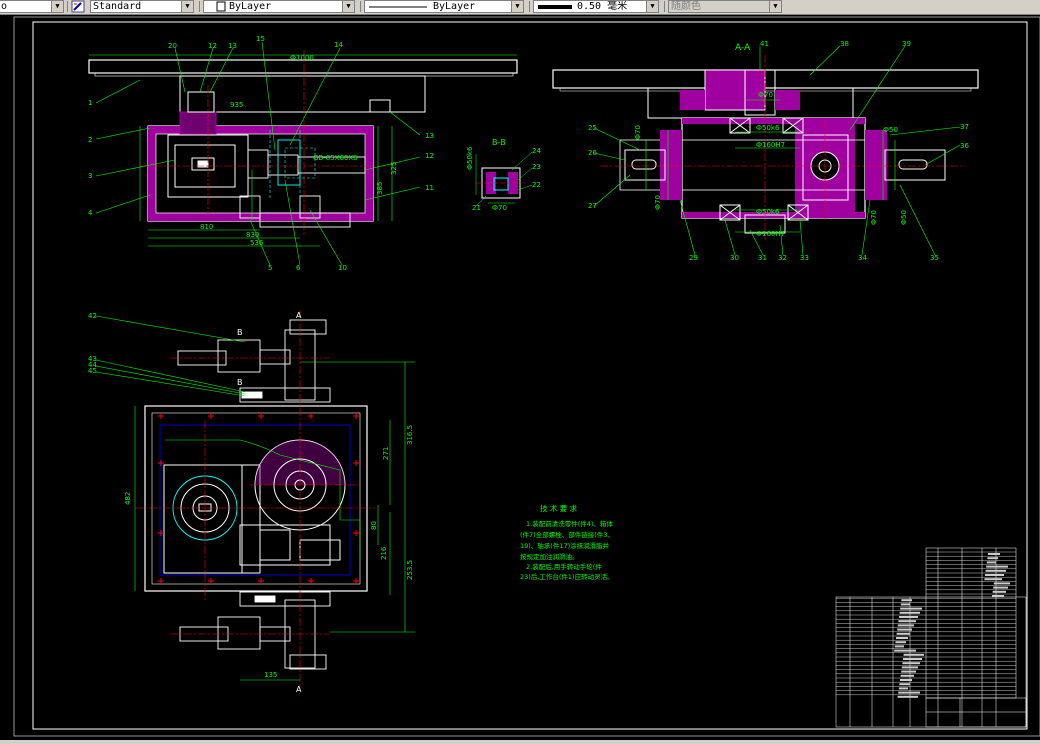 This screenshot has width=1040, height=744. What do you see at coordinates (762, 258) in the screenshot?
I see `callout-31: 31` at bounding box center [762, 258].